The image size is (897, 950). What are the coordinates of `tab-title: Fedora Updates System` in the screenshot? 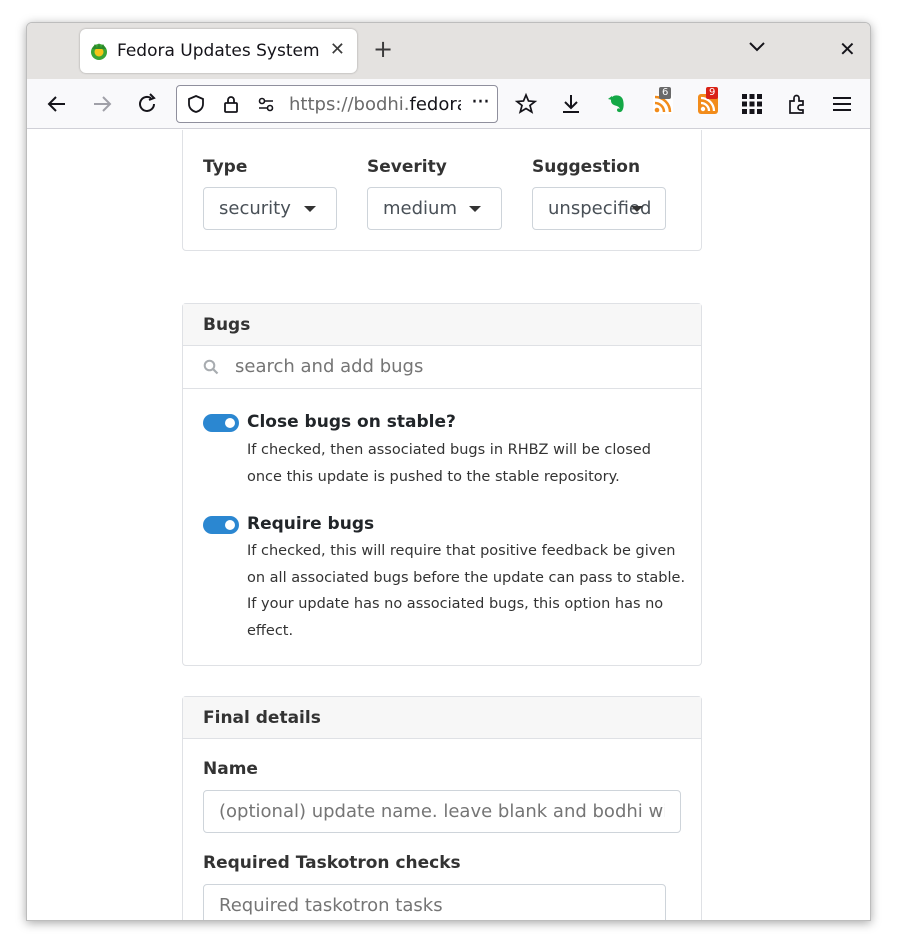 It's located at (218, 51).